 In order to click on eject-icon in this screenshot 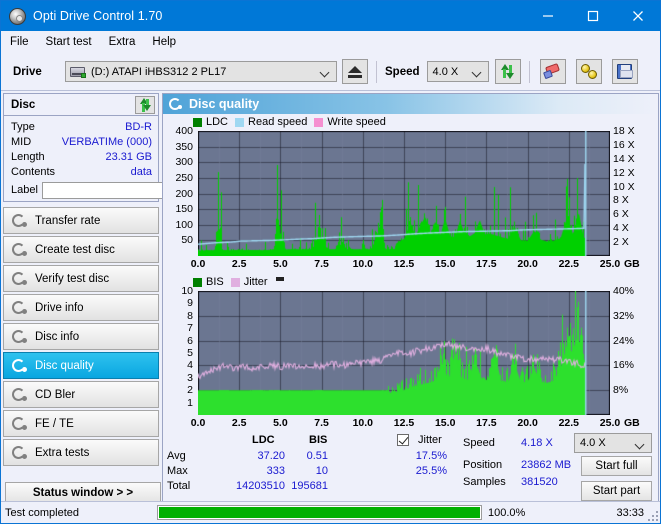, I will do `click(355, 71)`.